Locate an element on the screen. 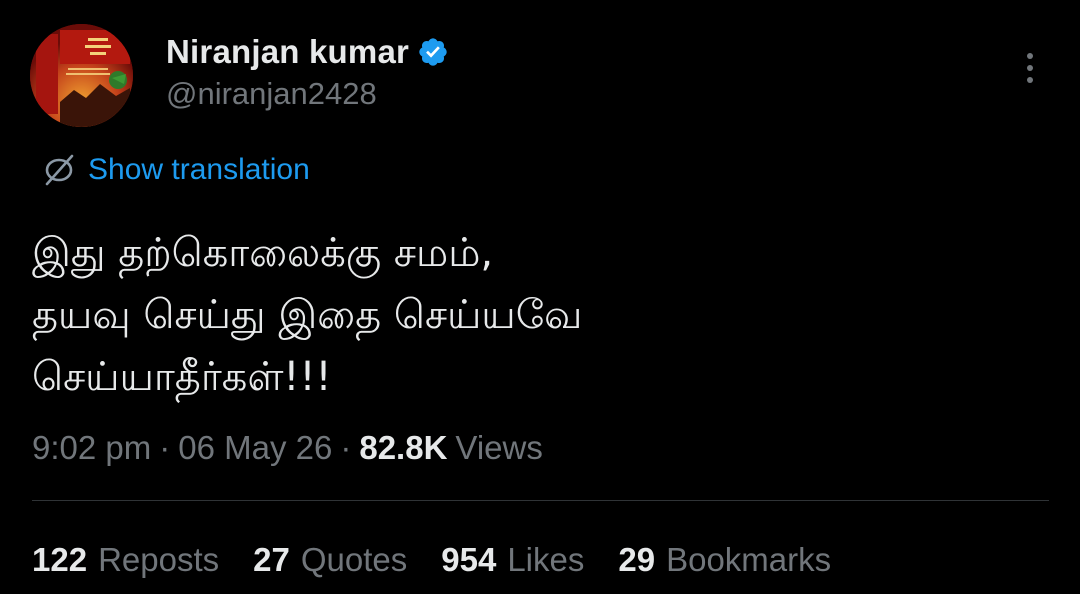 The image size is (1080, 594). divider is located at coordinates (540, 500).